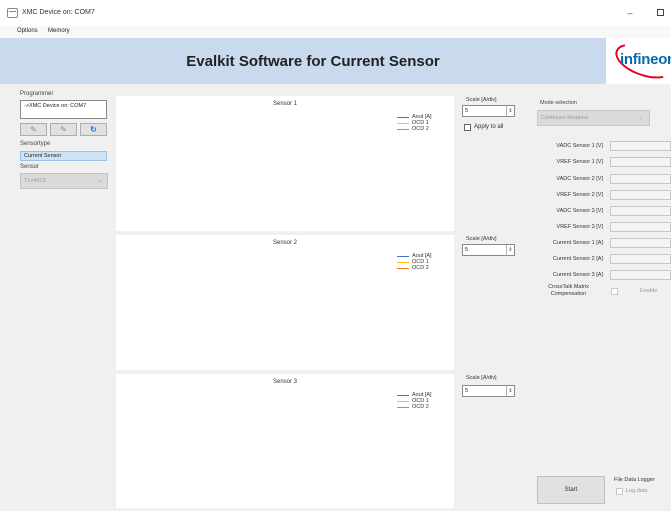  Describe the element at coordinates (579, 227) in the screenshot. I see `vref-sensor-3-label: VREF Sensor 3 [V]` at that location.